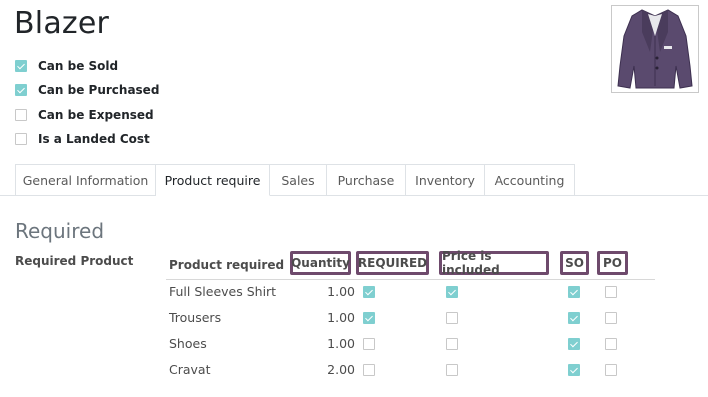  I want to click on blazer-image, so click(655, 49).